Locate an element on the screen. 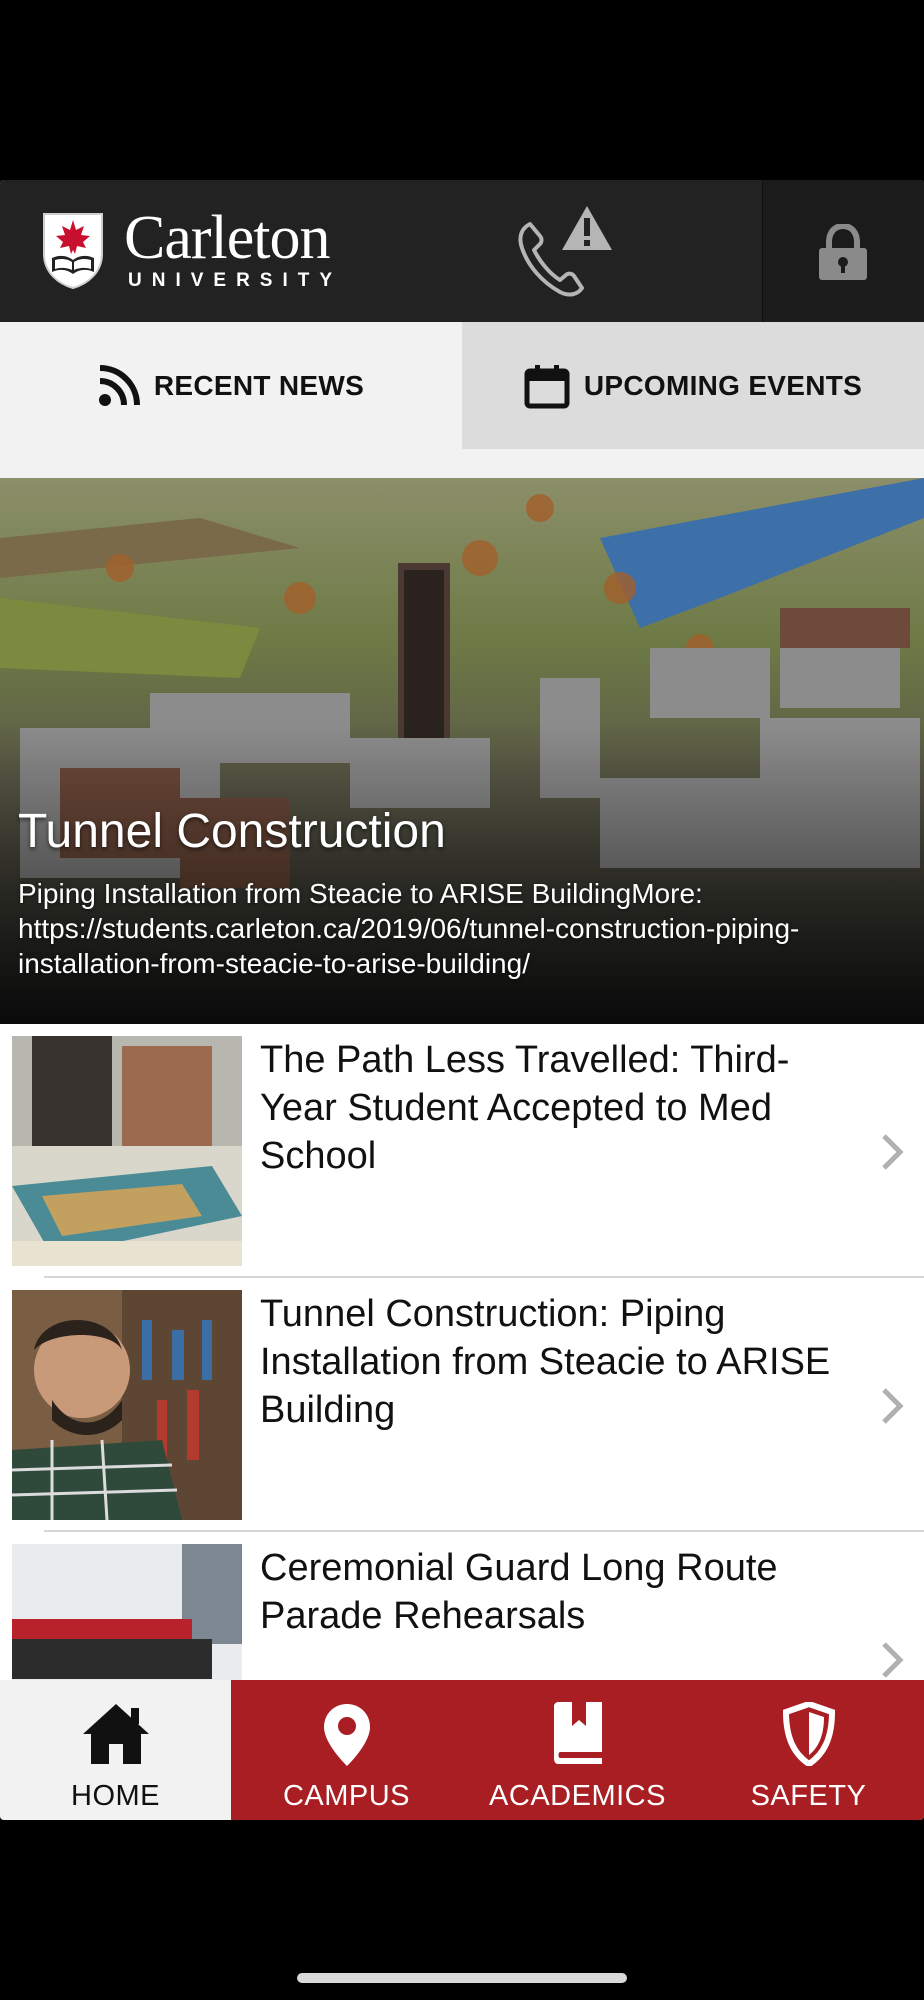 The image size is (924, 2000). emergency-call-button is located at coordinates (564, 251).